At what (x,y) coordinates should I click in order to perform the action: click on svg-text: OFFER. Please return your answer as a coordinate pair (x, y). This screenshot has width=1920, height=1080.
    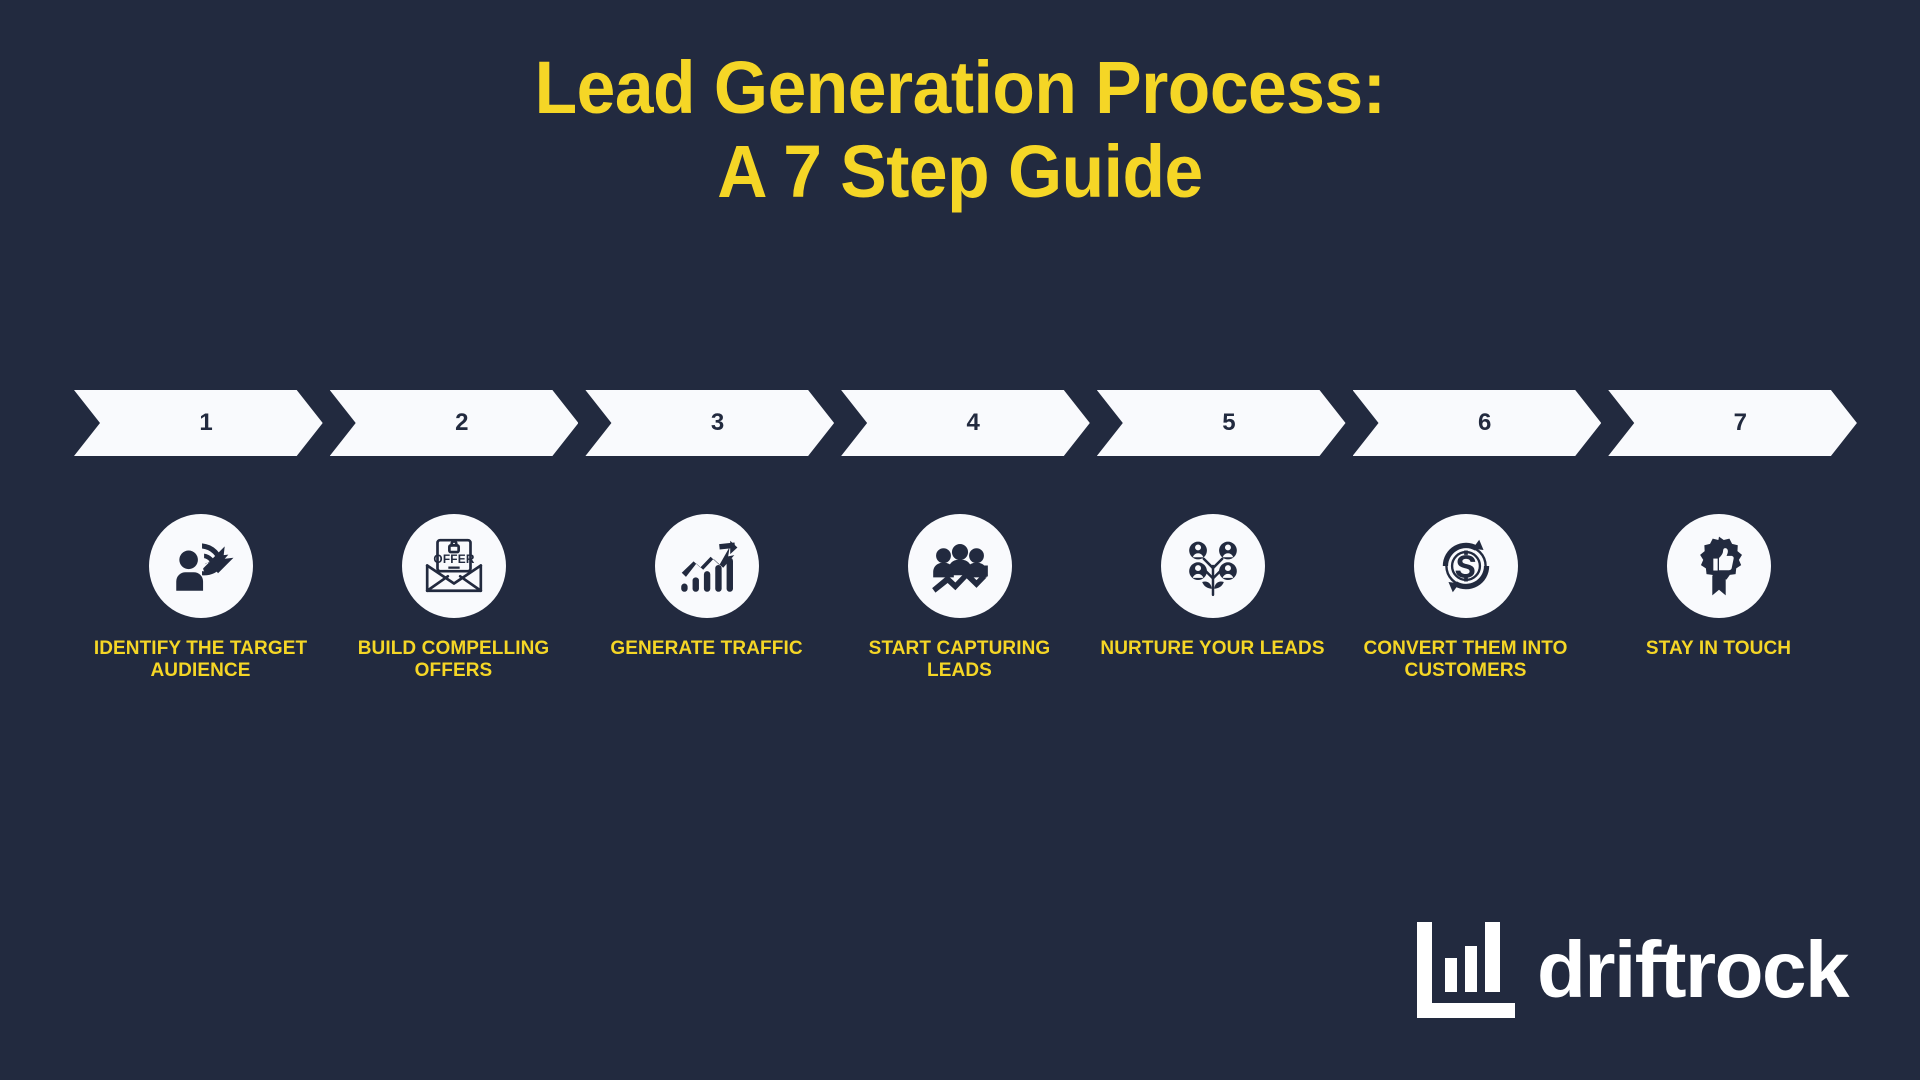
    Looking at the image, I should click on (453, 559).